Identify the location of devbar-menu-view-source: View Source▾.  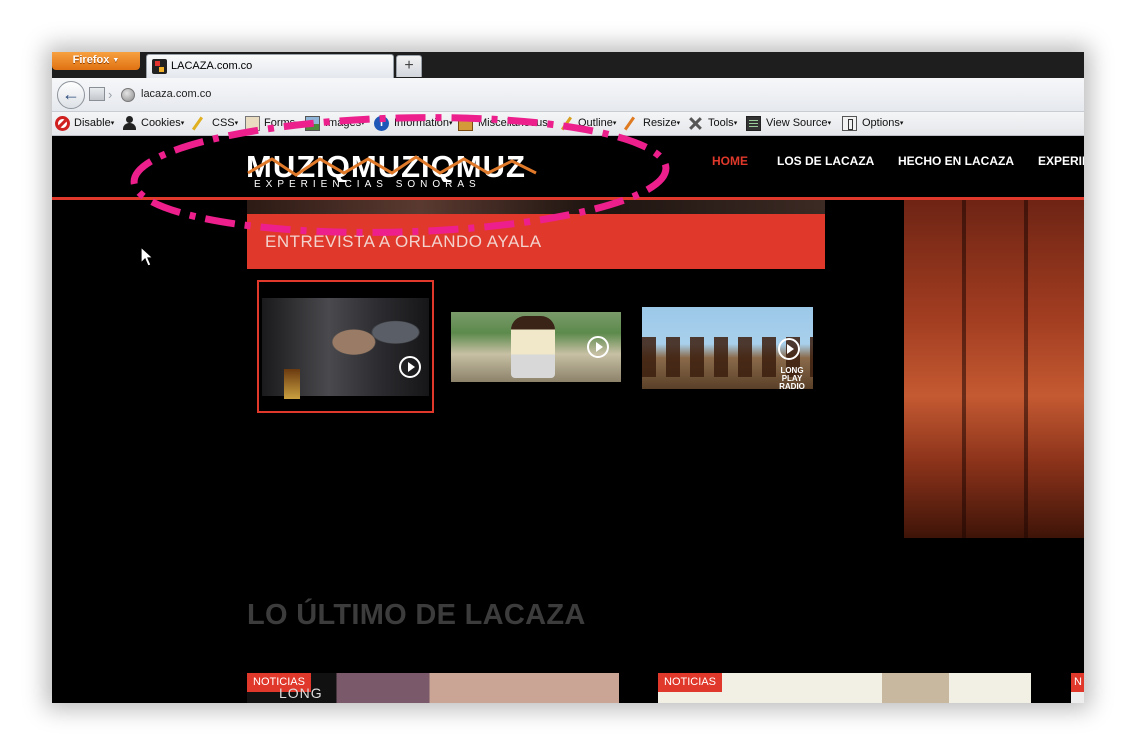
(798, 123).